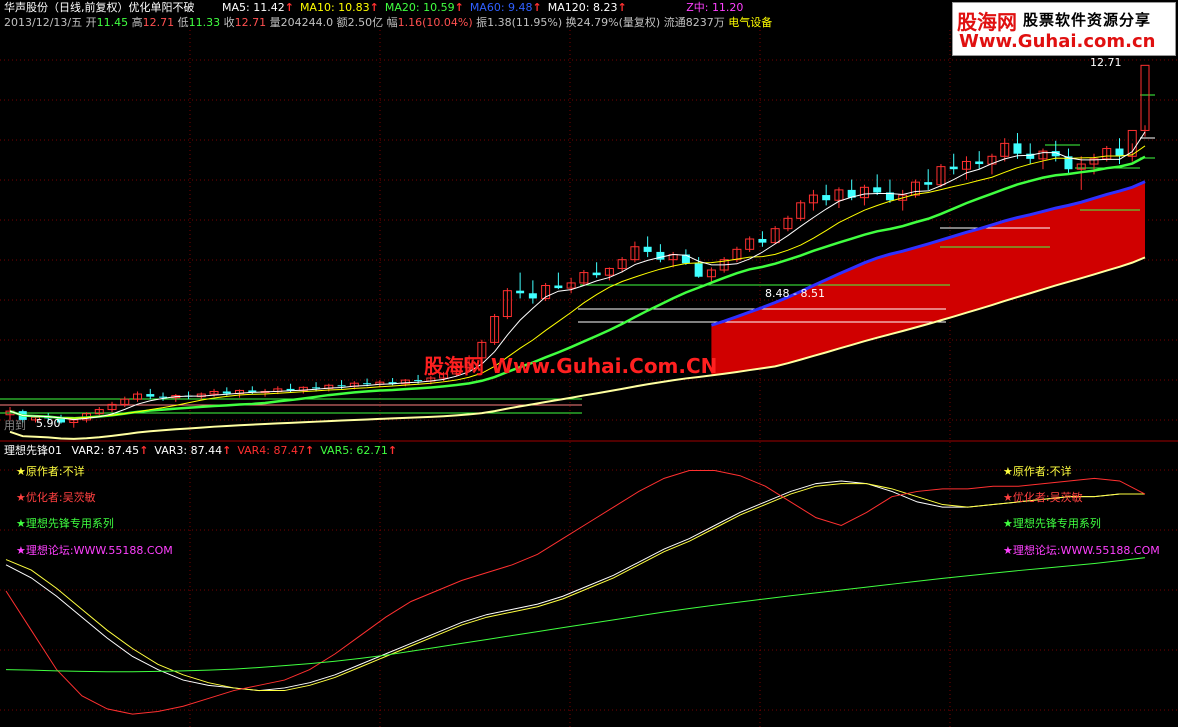 This screenshot has width=1178, height=727. I want to click on note-forum-right: ★理想论坛:WWW.55188.COM, so click(1081, 550).